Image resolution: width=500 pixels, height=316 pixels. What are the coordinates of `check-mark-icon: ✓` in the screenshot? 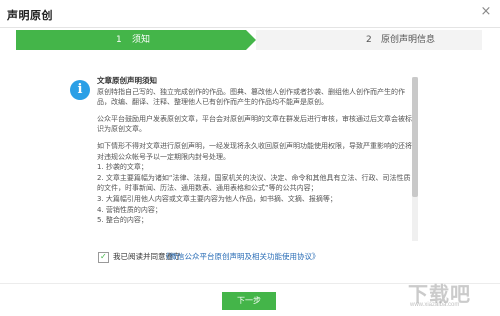 It's located at (103, 256).